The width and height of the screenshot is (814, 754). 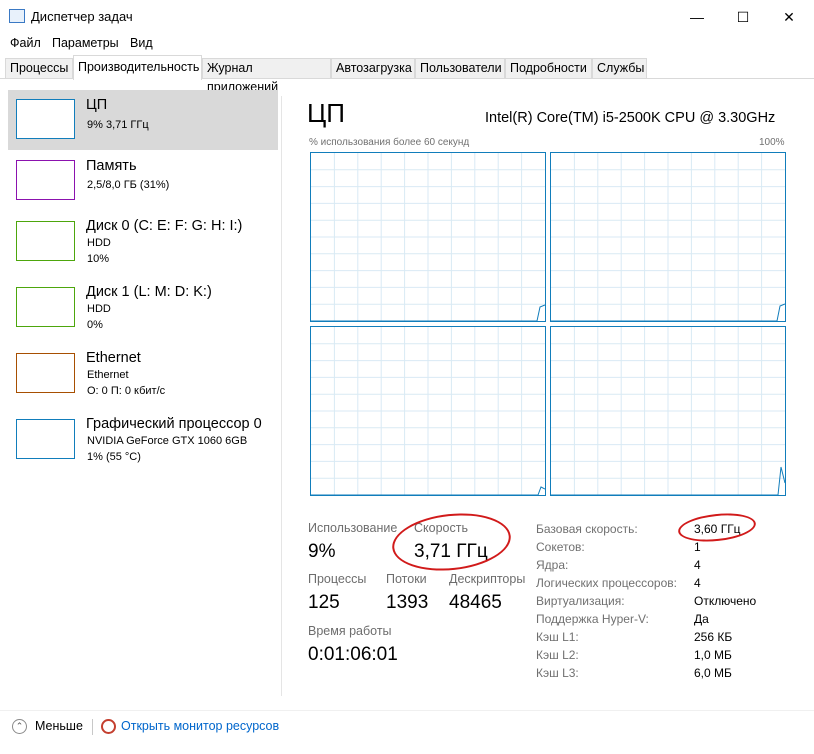 I want to click on detail-value: 256 КБ, so click(x=713, y=637).